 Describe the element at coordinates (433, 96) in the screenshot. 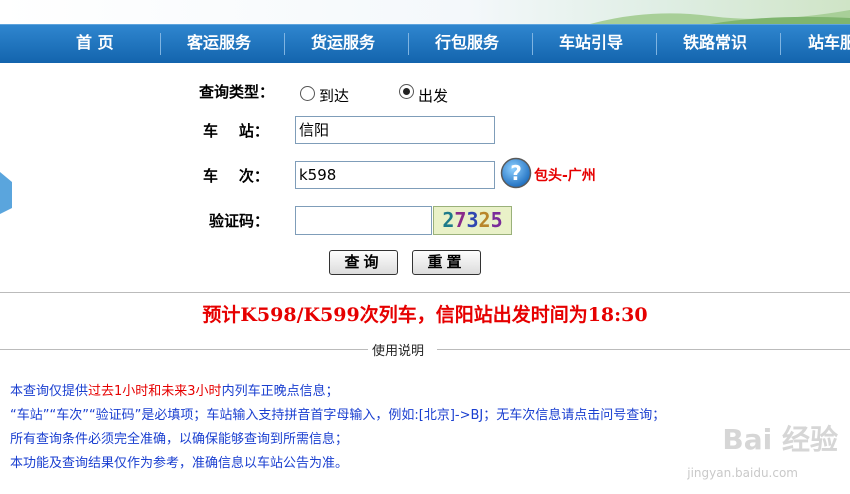

I see `radio-depart-label: 出发` at that location.